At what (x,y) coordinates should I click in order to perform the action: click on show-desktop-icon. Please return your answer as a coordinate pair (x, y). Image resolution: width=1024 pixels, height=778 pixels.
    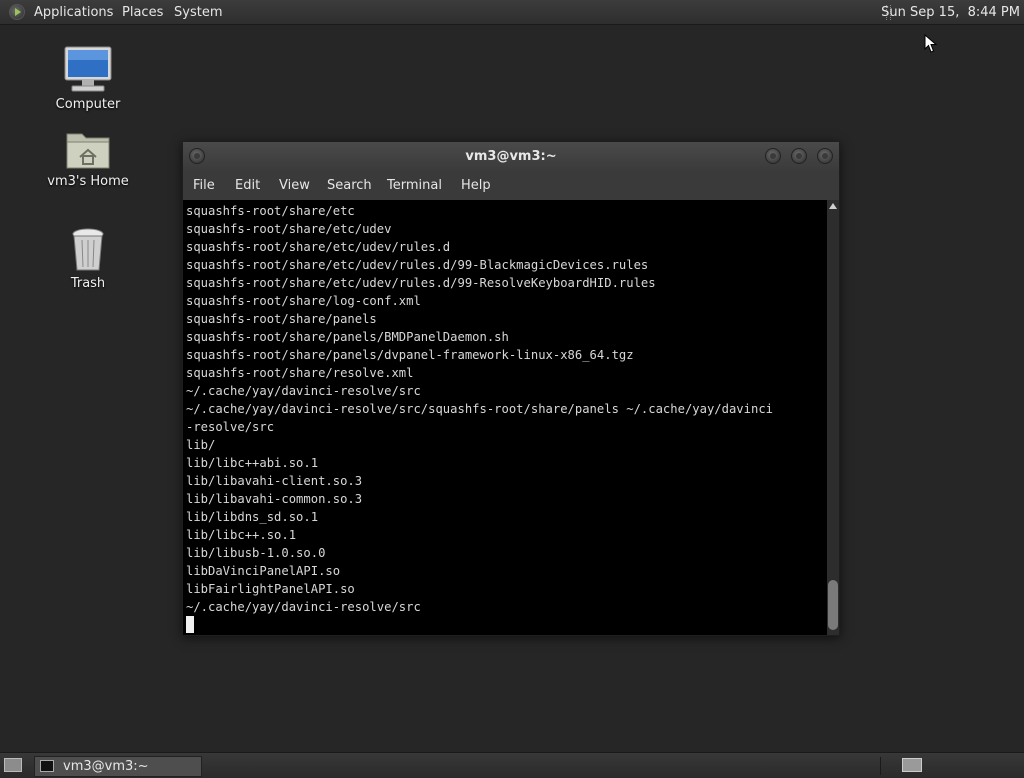
    Looking at the image, I should click on (13, 765).